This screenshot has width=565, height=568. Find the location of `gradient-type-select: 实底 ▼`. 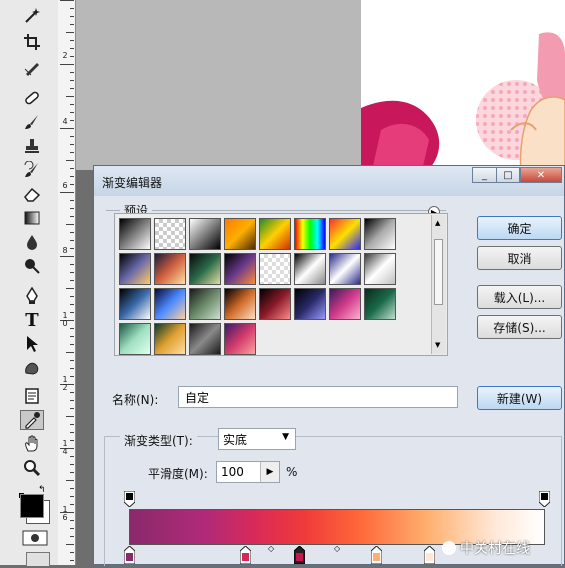

gradient-type-select: 实底 ▼ is located at coordinates (257, 439).